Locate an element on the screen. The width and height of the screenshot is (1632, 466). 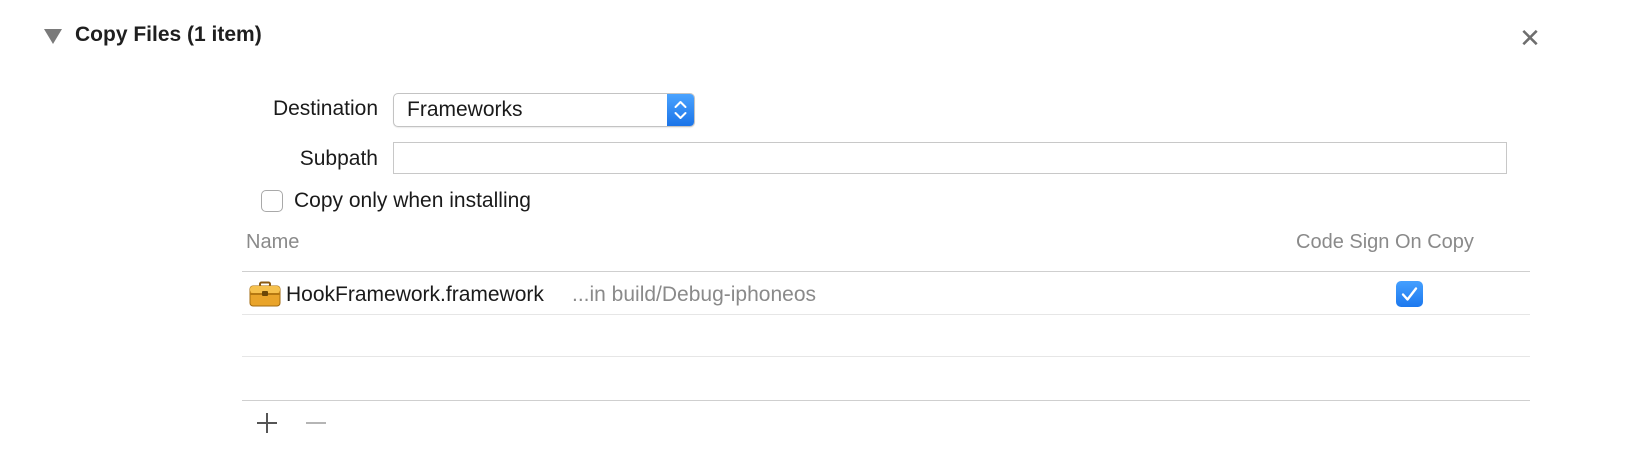
phase-title: Copy Files (1 item) is located at coordinates (168, 34).